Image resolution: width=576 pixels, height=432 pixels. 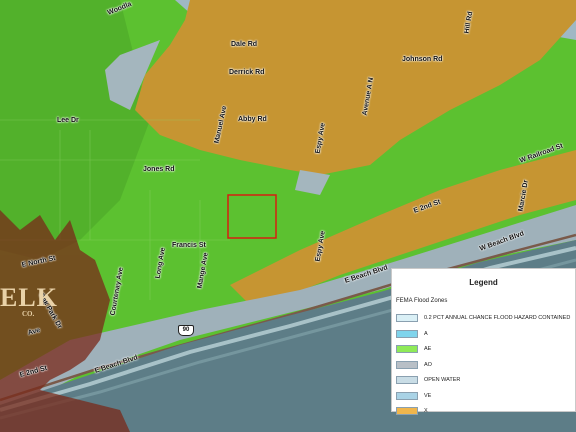 What do you see at coordinates (29, 297) in the screenshot?
I see `elk-overlay-text: ELK` at bounding box center [29, 297].